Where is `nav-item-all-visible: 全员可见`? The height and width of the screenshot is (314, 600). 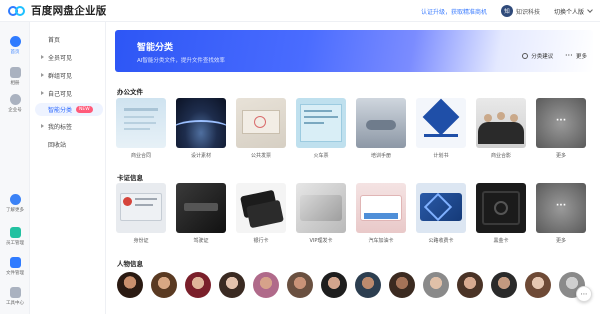
nav-item-all-visible: 全员可见 is located at coordinates (69, 57).